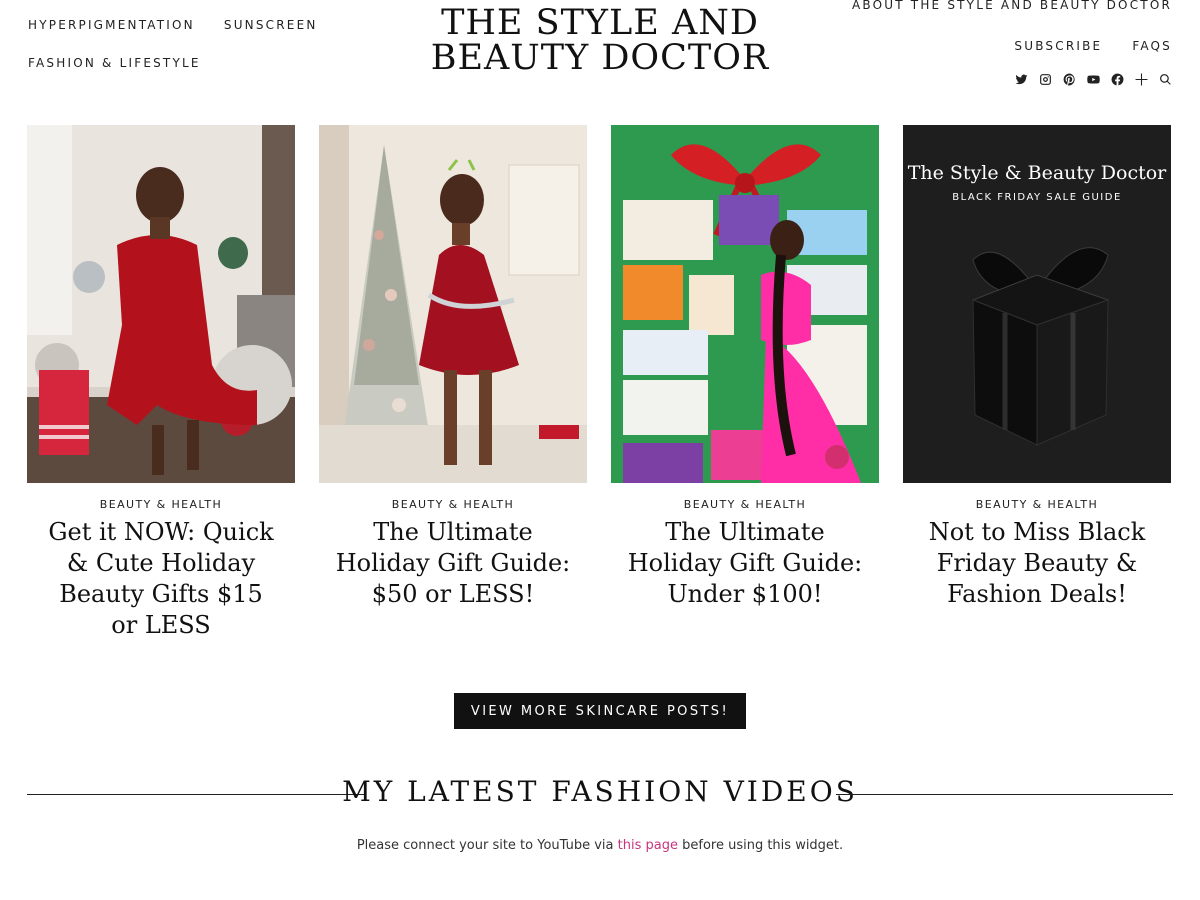 The image size is (1200, 900). What do you see at coordinates (487, 845) in the screenshot?
I see `message-text-before: Please connect your site to YouTube via` at bounding box center [487, 845].